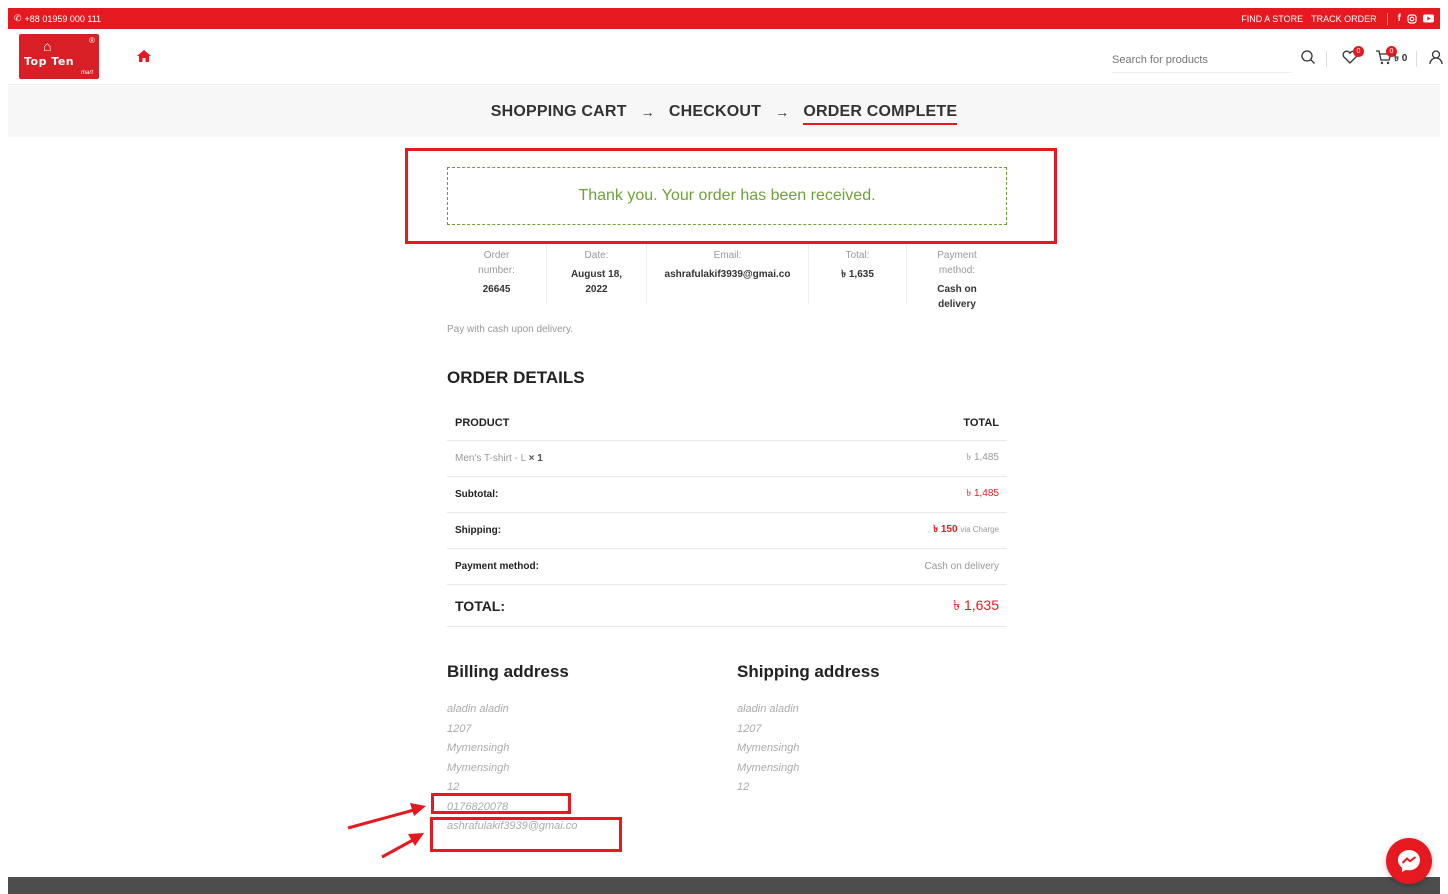 The width and height of the screenshot is (1448, 894). I want to click on messenger-icon, so click(1409, 861).